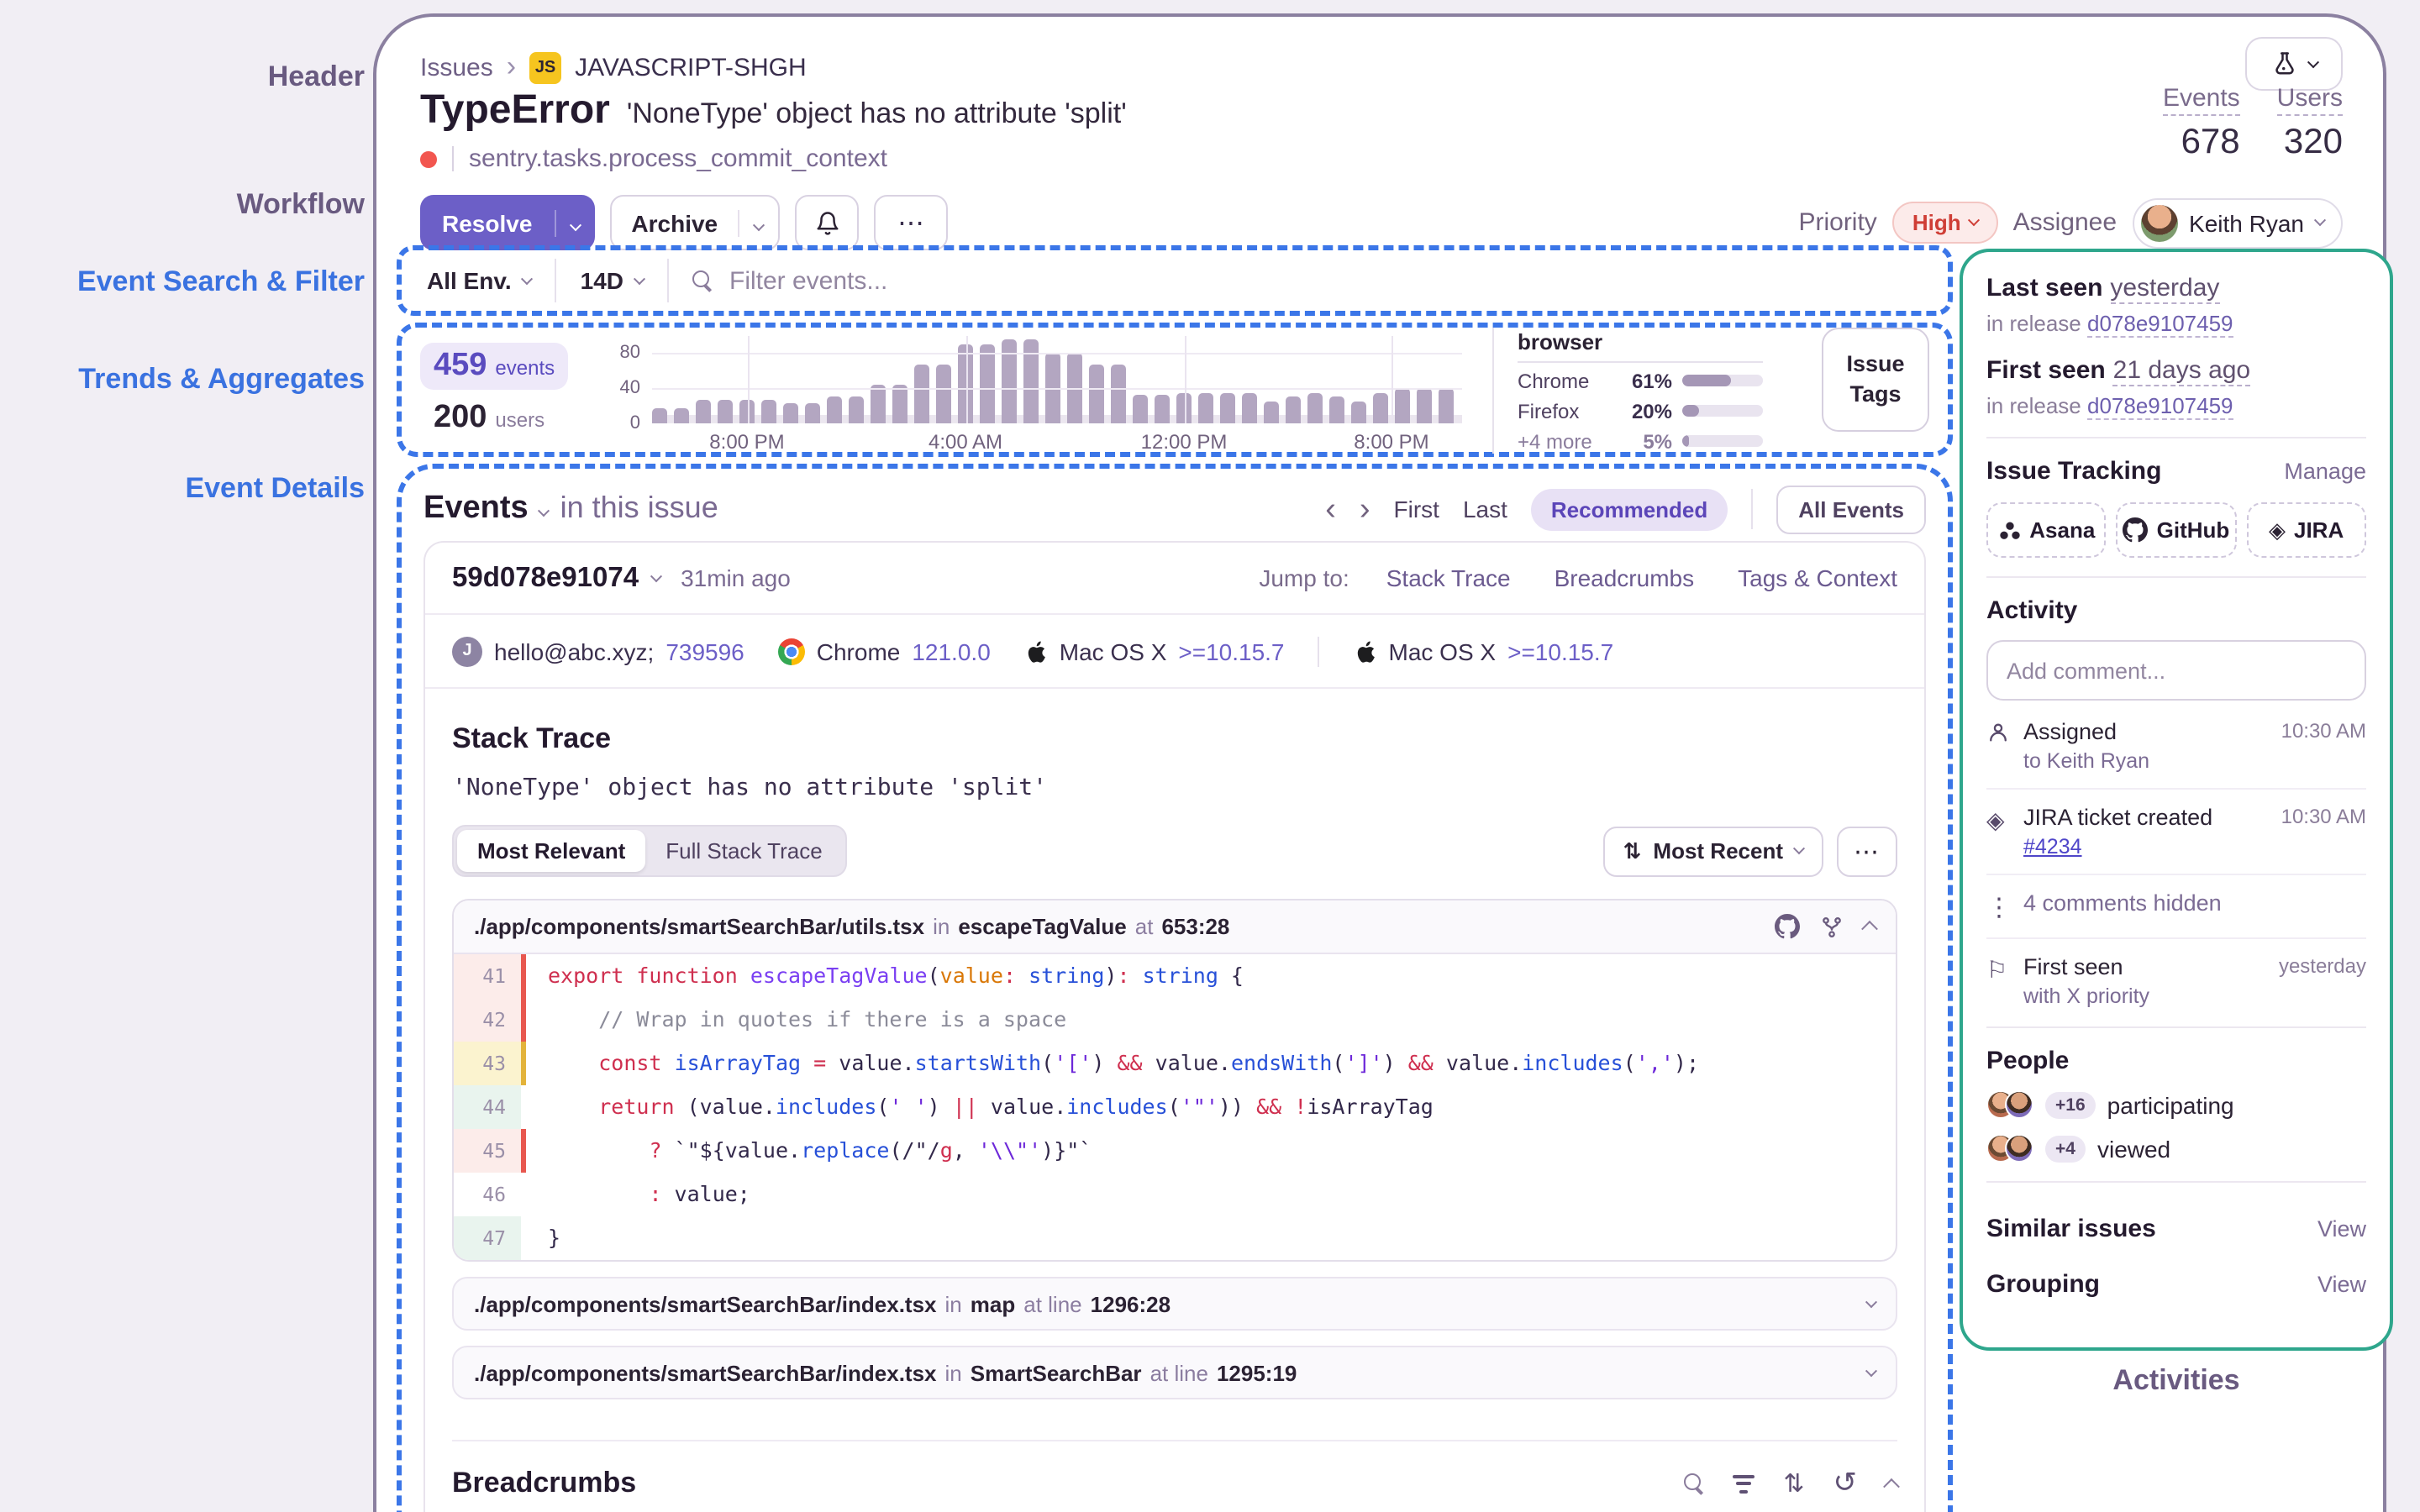 This screenshot has width=2420, height=1512. I want to click on archive-dropdown, so click(758, 222).